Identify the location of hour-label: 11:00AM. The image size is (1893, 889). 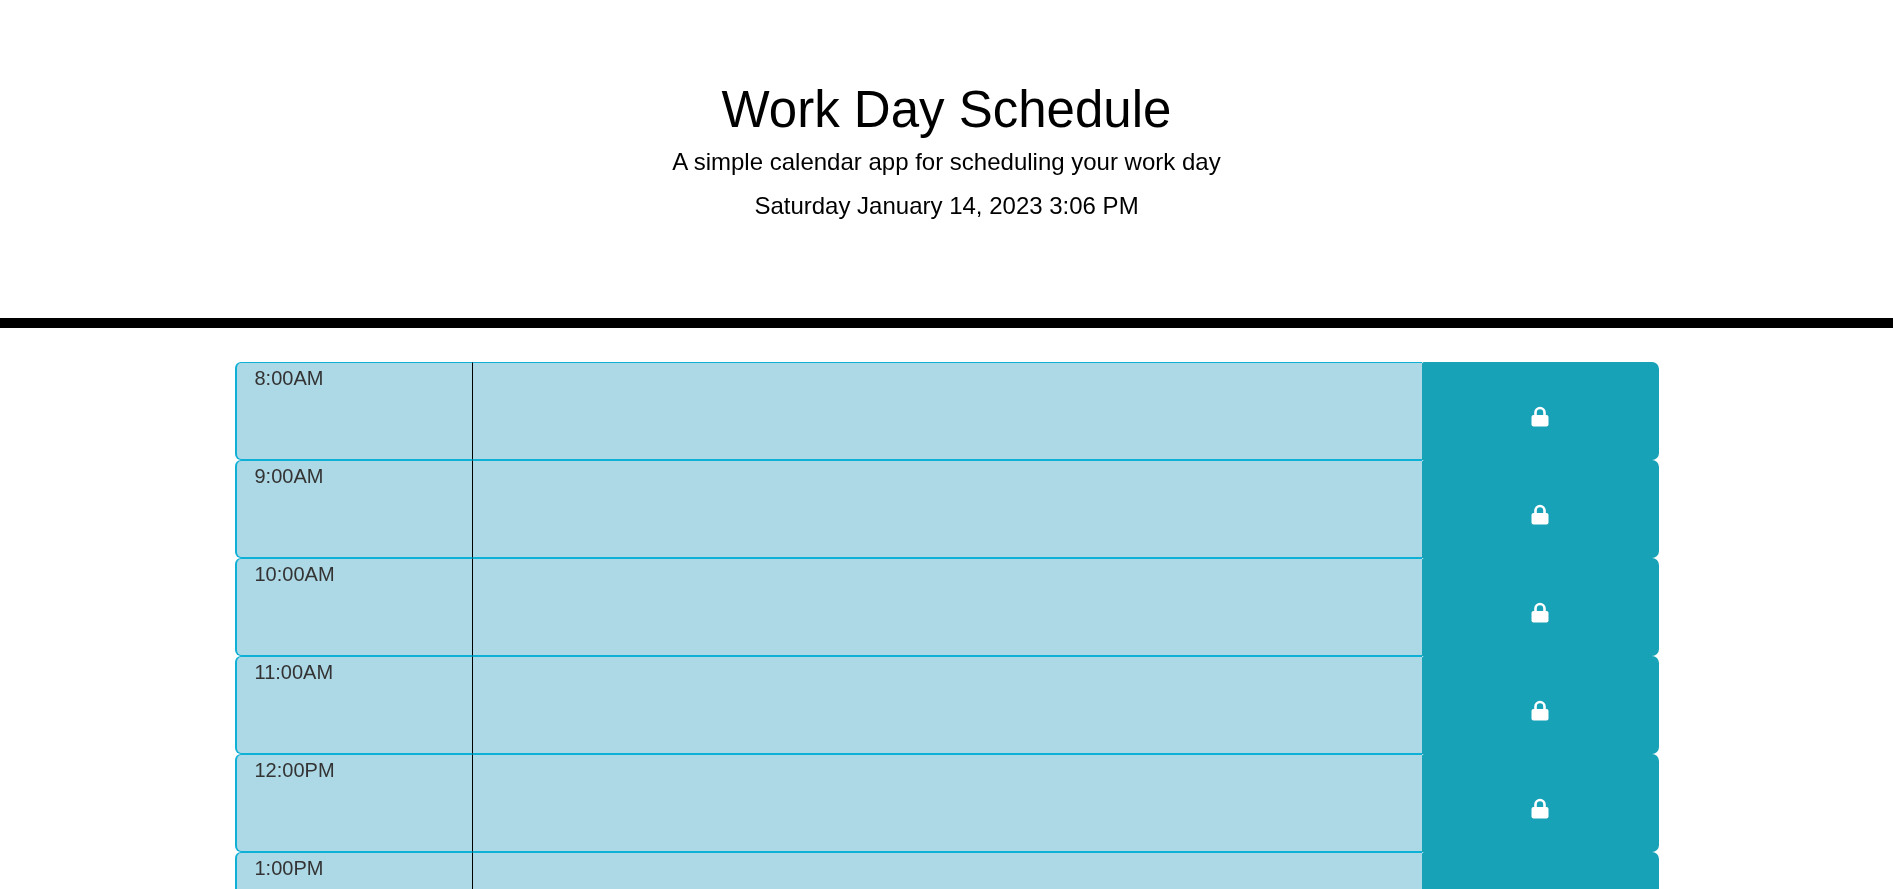
(294, 672).